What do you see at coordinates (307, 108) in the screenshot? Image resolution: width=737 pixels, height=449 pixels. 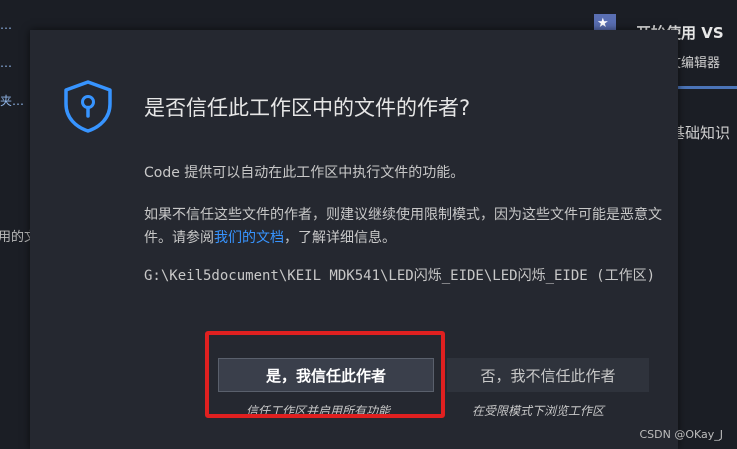 I see `dialog-title: 是否信任此工作区中的文件的作者?` at bounding box center [307, 108].